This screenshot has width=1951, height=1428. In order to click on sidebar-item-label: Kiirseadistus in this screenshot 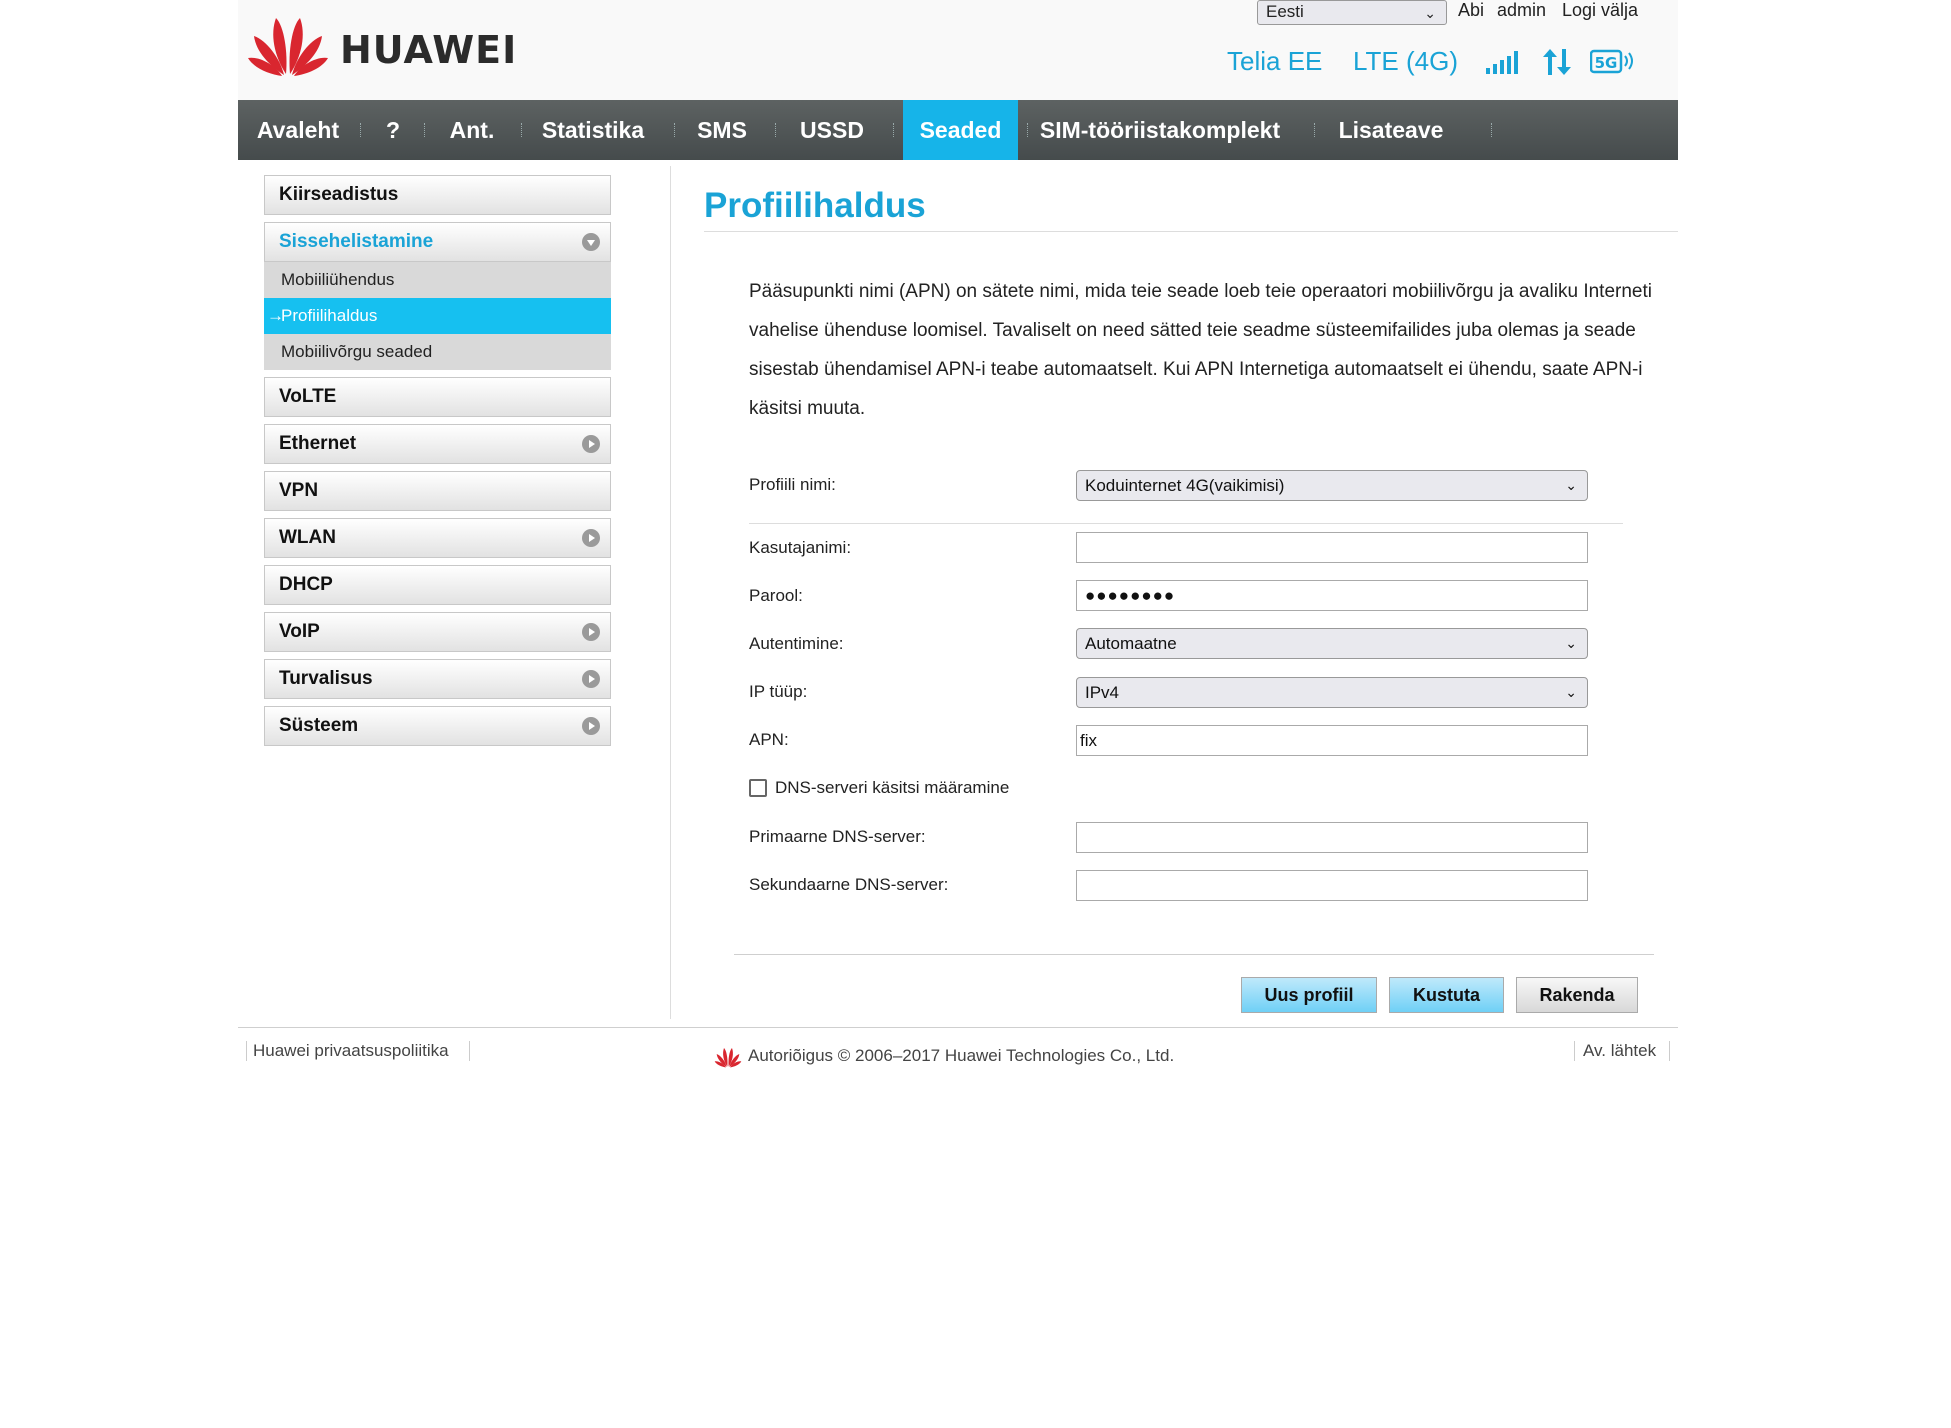, I will do `click(339, 194)`.